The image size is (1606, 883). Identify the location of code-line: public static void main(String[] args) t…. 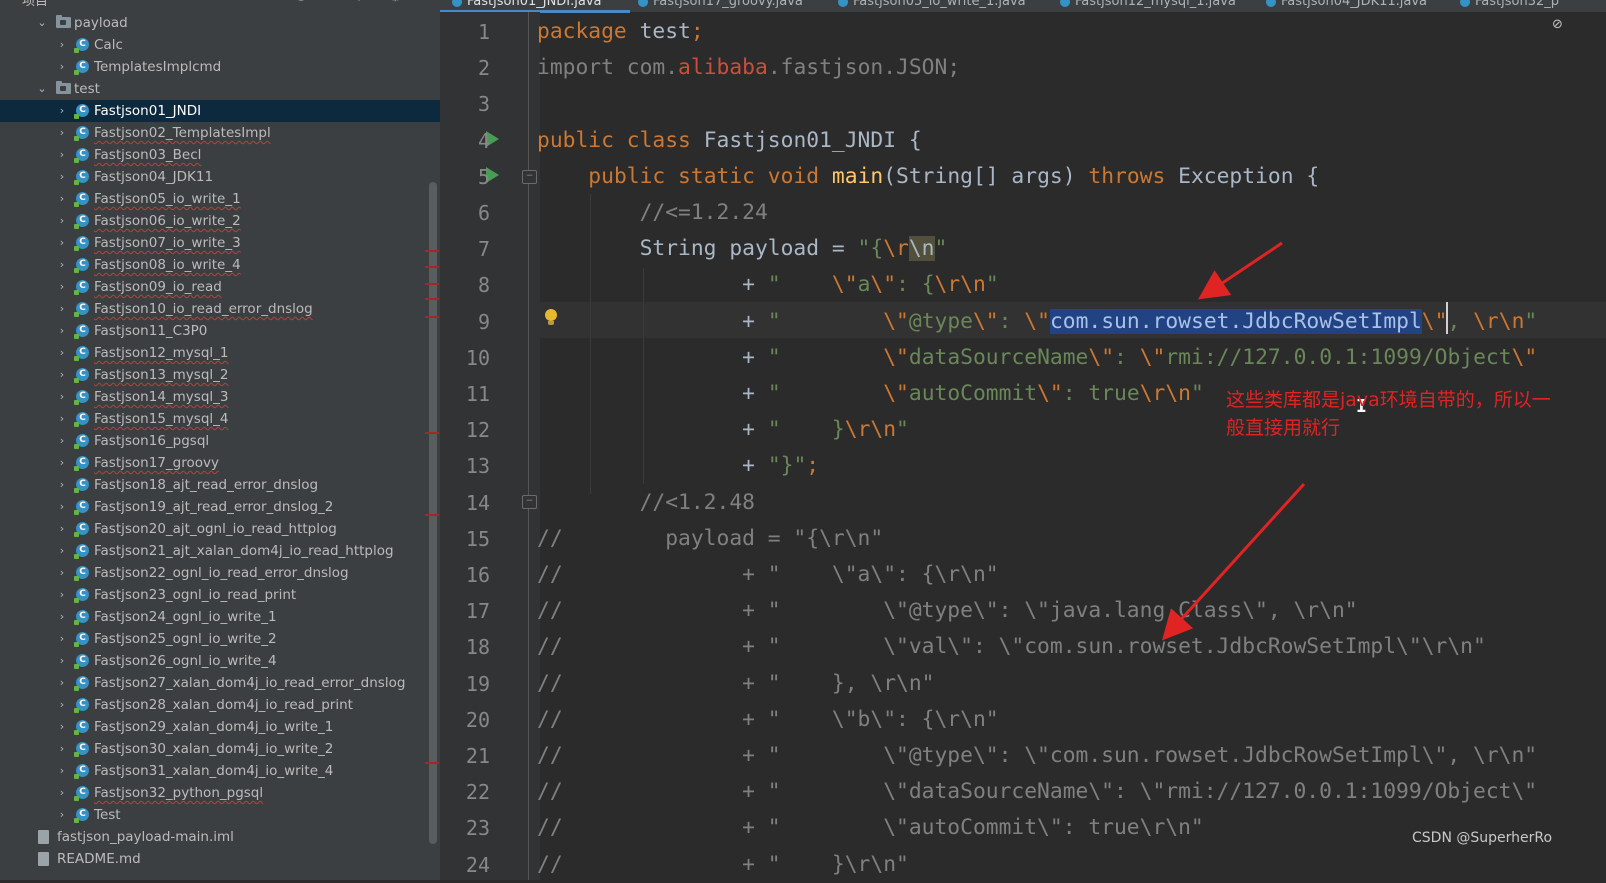
(928, 177).